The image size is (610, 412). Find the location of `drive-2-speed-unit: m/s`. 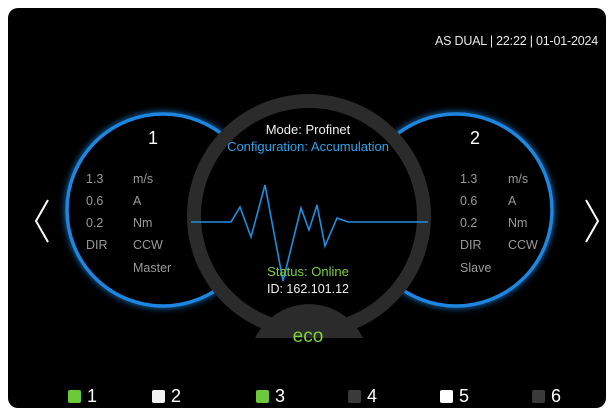

drive-2-speed-unit: m/s is located at coordinates (518, 179).